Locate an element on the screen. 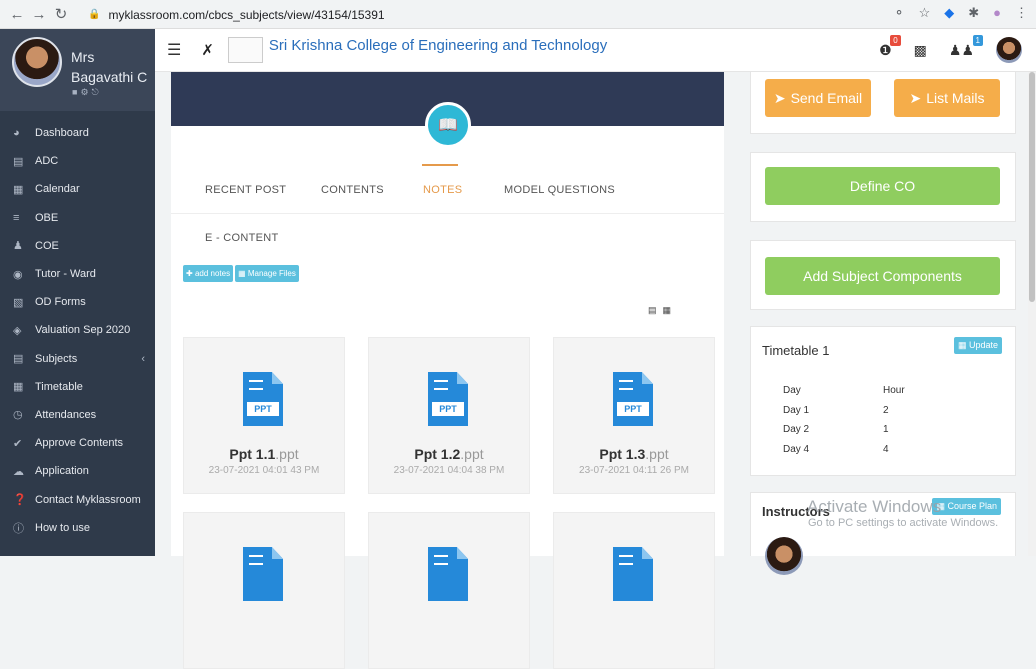 The image size is (1036, 669). list-icon: ≡ is located at coordinates (16, 217).